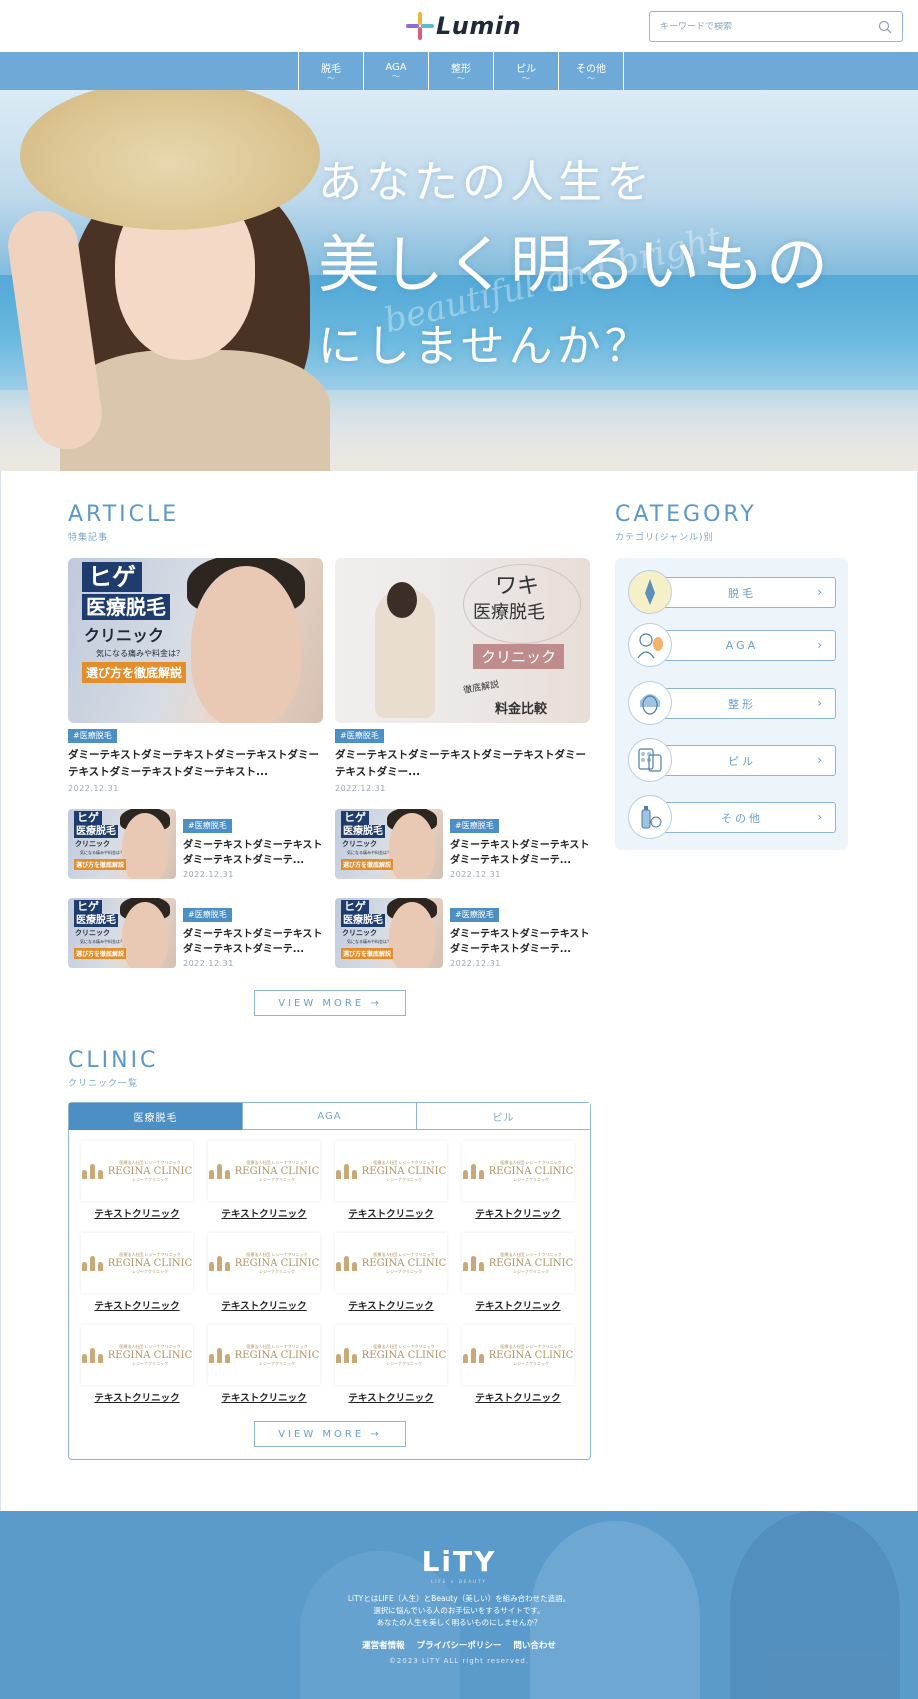  I want to click on nav-item-aga: AGA 〜, so click(396, 71).